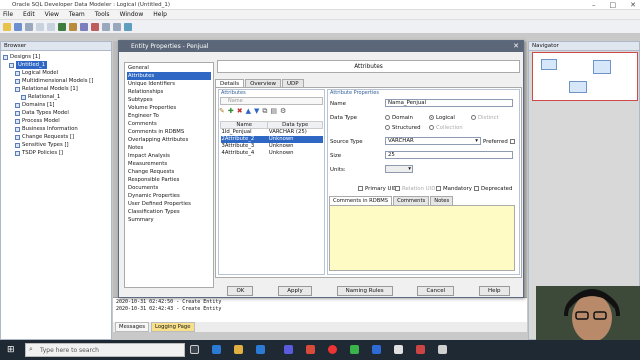  Describe the element at coordinates (57, 137) in the screenshot. I see `tree-item: Change Requests []` at that location.